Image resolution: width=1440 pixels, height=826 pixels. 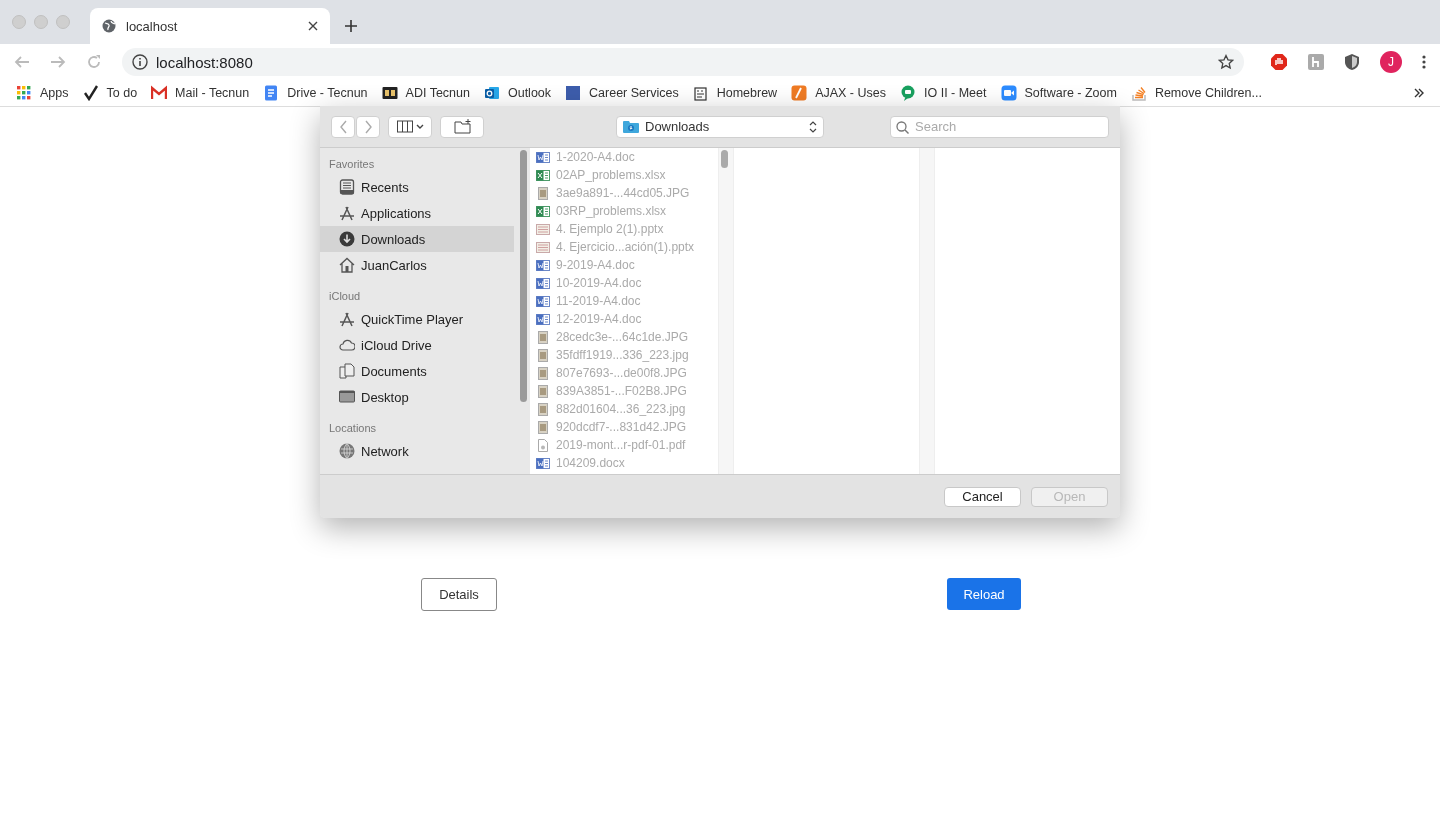 I want to click on sidebar-item: Documents, so click(x=417, y=371).